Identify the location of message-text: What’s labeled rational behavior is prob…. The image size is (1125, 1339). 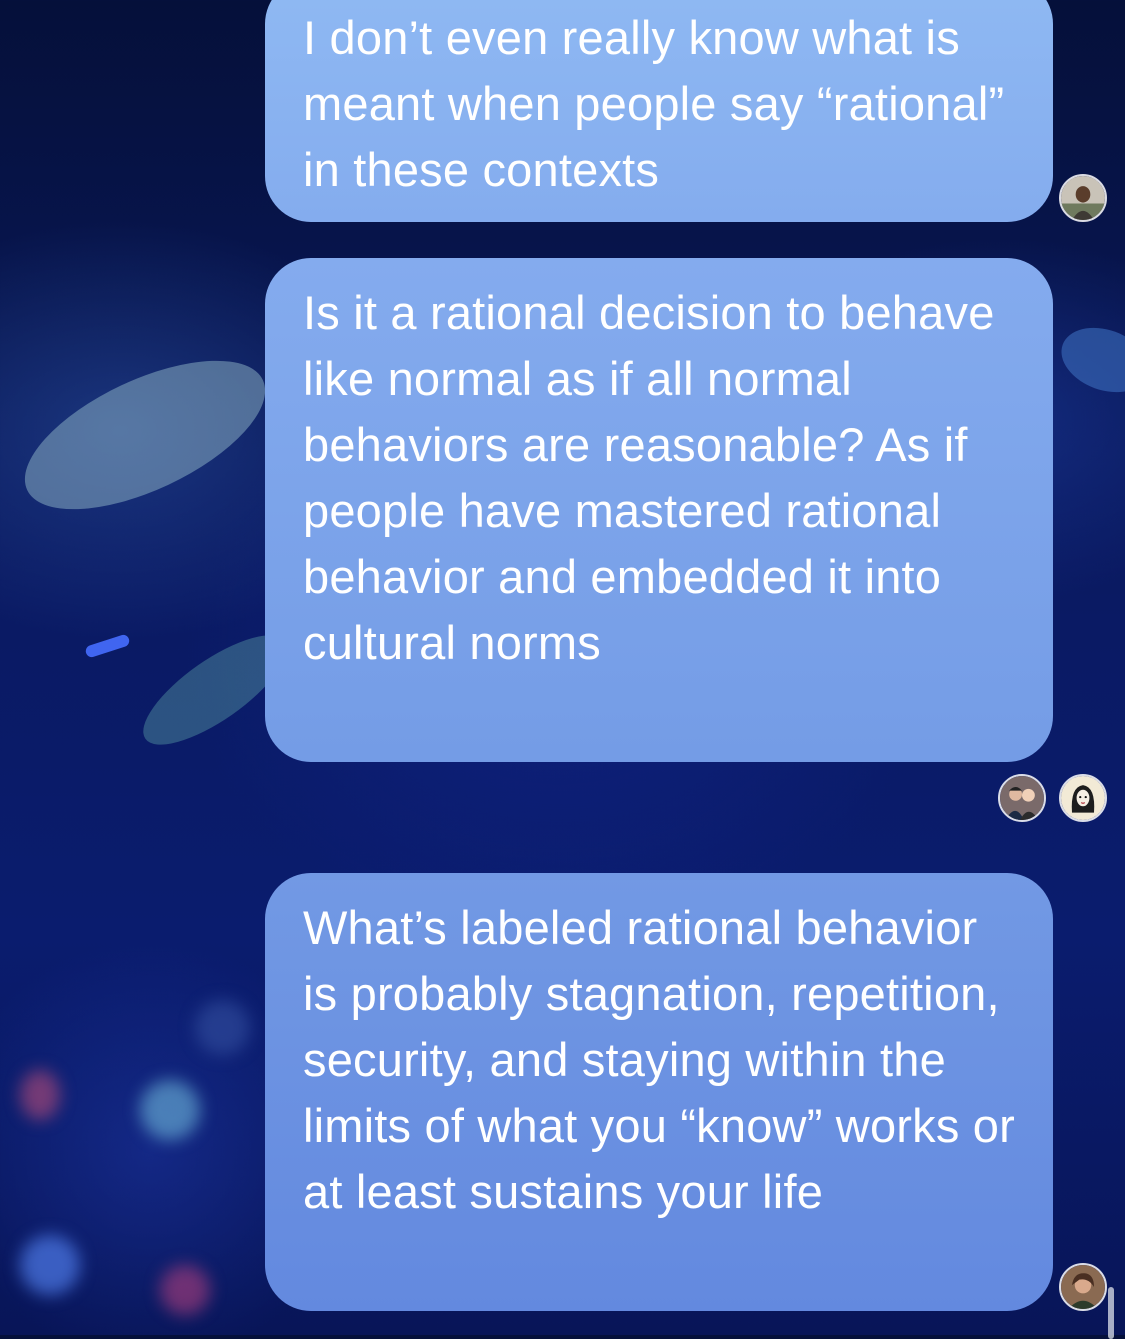
(659, 1059).